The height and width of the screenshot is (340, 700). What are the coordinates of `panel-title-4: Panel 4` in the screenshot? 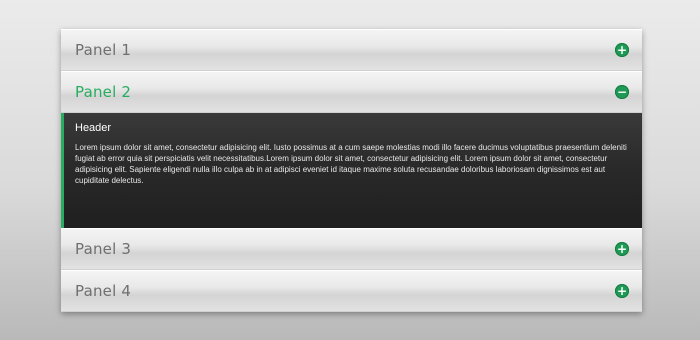 It's located at (103, 291).